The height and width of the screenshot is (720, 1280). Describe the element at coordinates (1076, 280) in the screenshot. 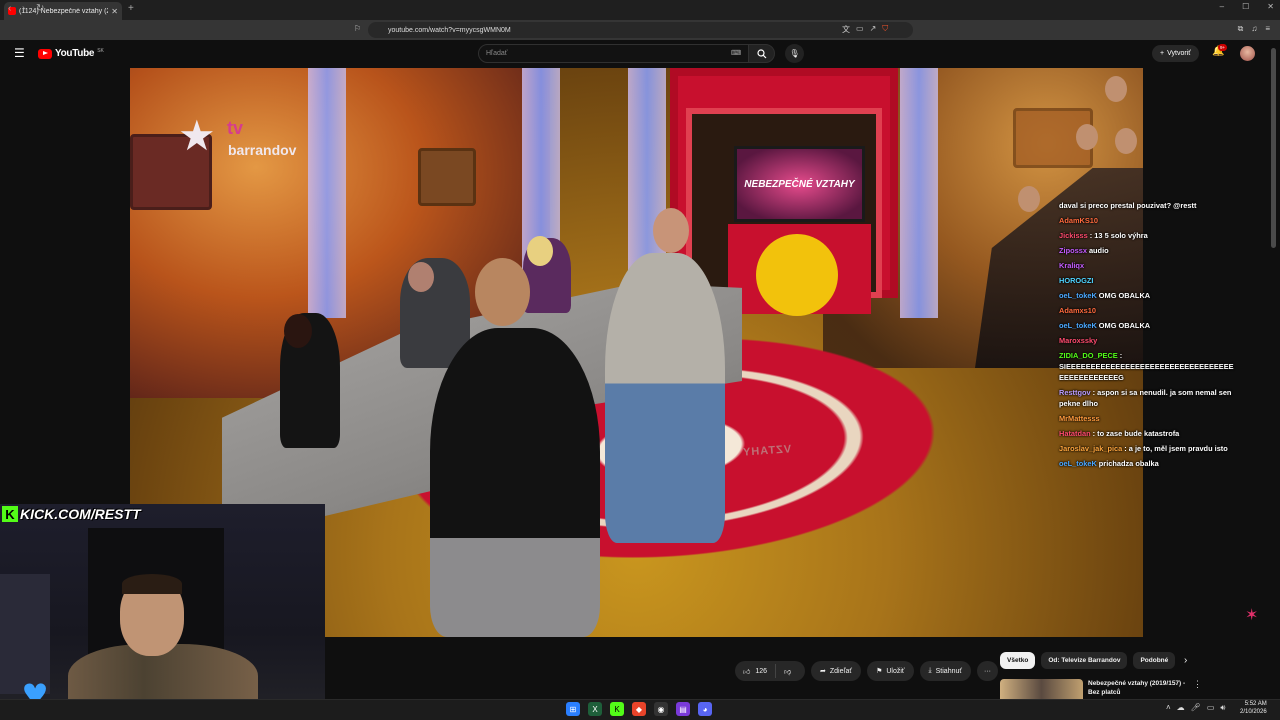

I see `chat-username: HOROGZI` at that location.